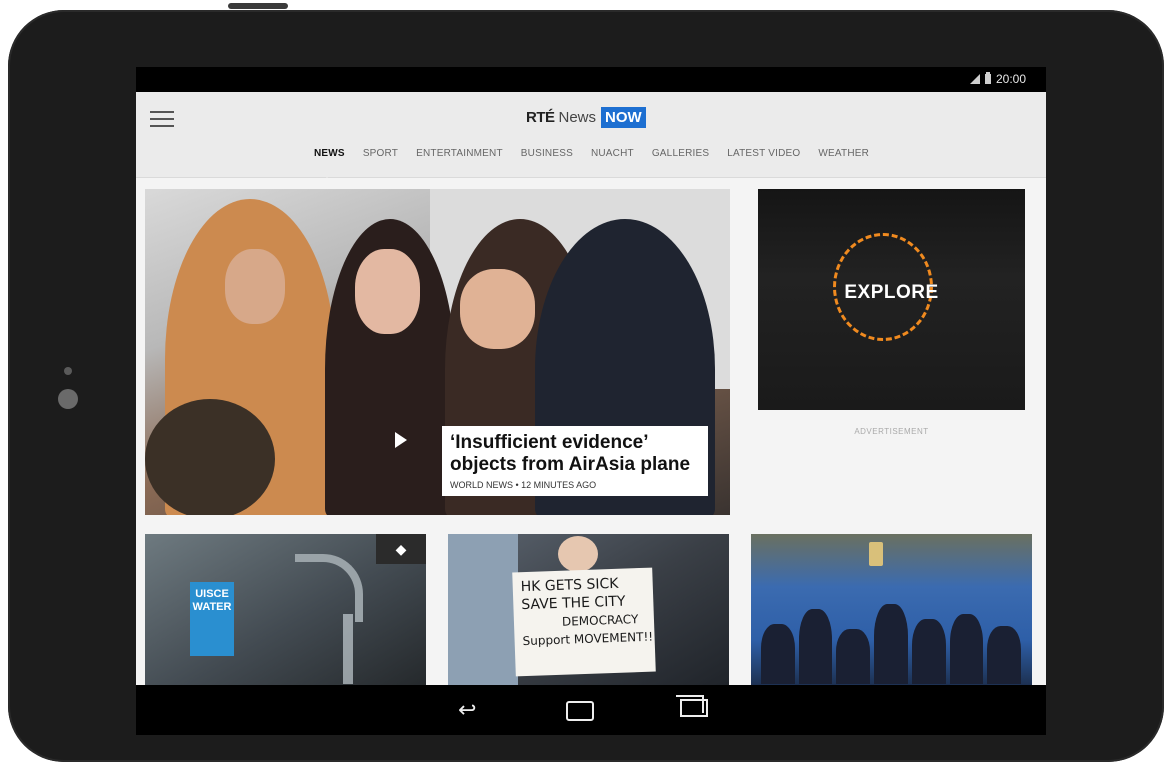 The width and height of the screenshot is (1164, 765). What do you see at coordinates (401, 549) in the screenshot?
I see `audio-icon: ◆` at bounding box center [401, 549].